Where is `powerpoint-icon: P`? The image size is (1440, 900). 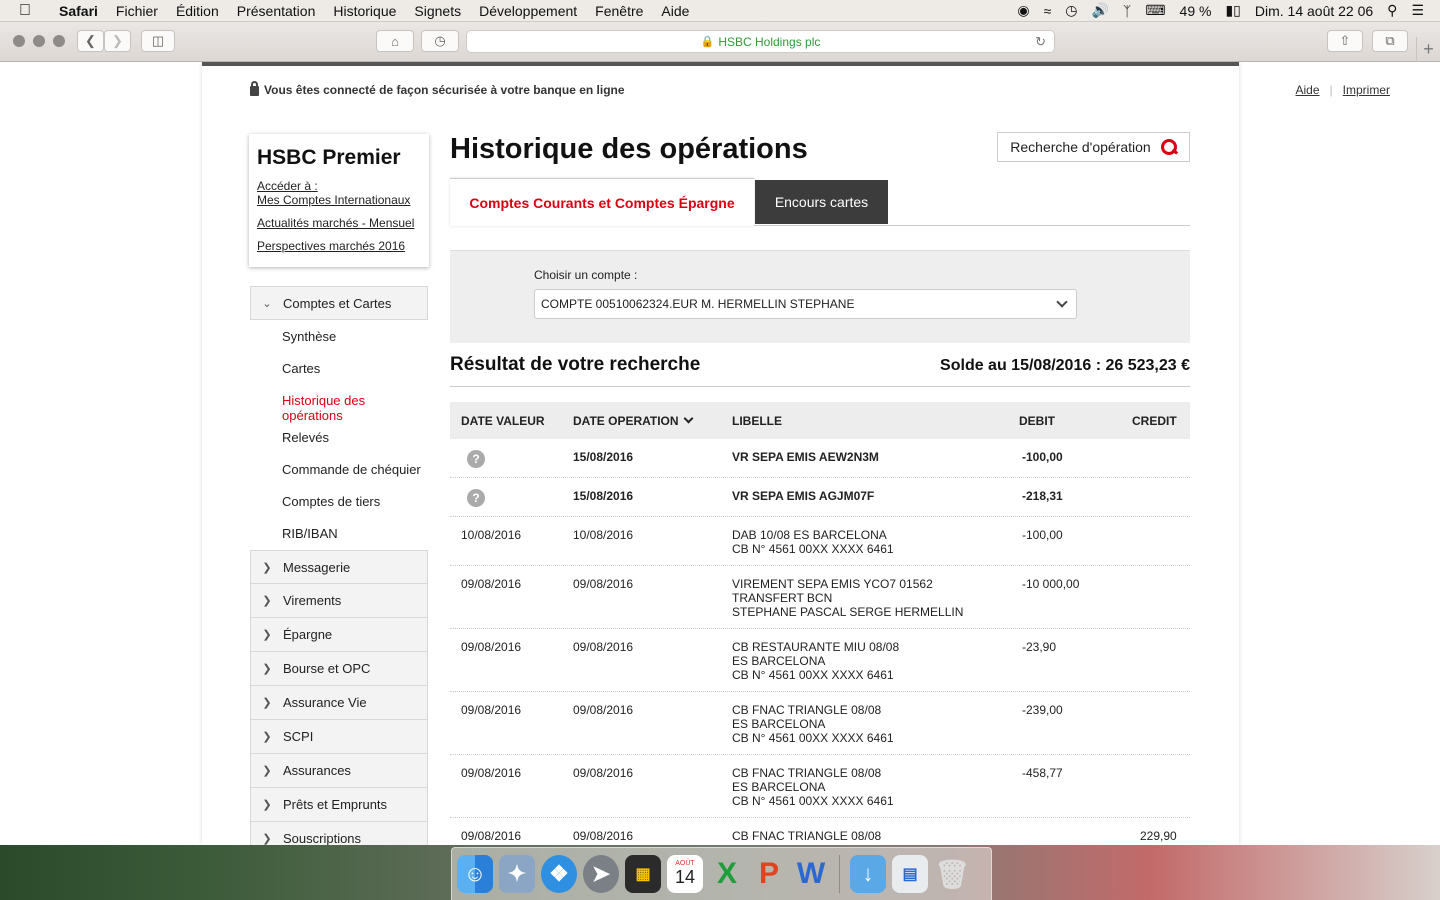 powerpoint-icon: P is located at coordinates (769, 874).